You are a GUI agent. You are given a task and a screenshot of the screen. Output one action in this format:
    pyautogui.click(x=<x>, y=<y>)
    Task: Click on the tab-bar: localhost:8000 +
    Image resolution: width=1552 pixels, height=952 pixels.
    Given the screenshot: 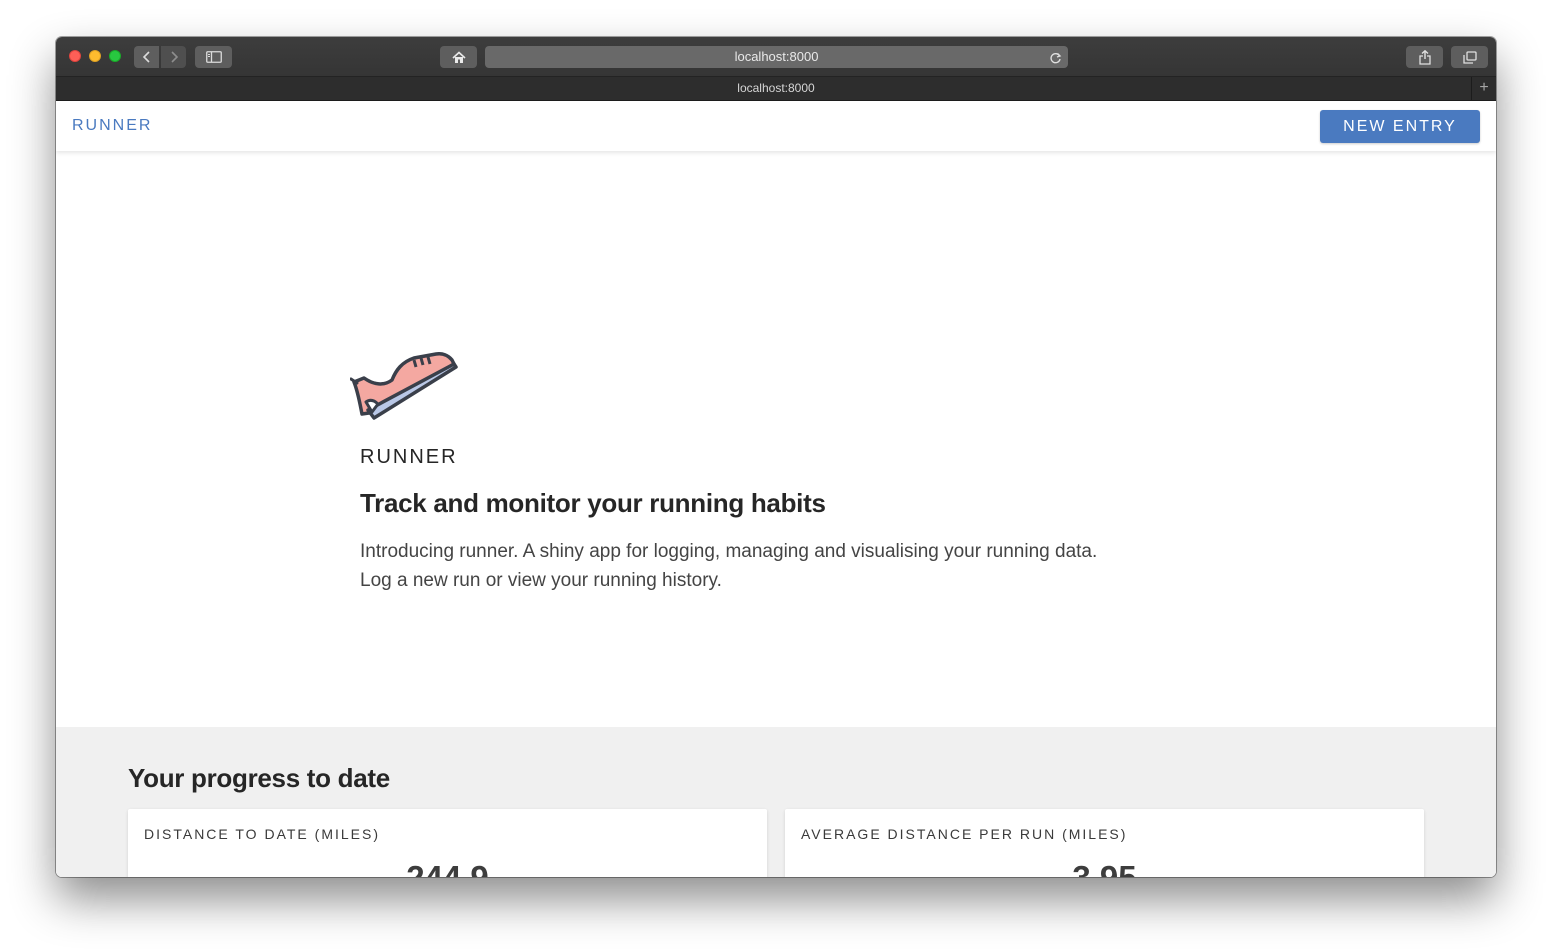 What is the action you would take?
    pyautogui.click(x=776, y=89)
    